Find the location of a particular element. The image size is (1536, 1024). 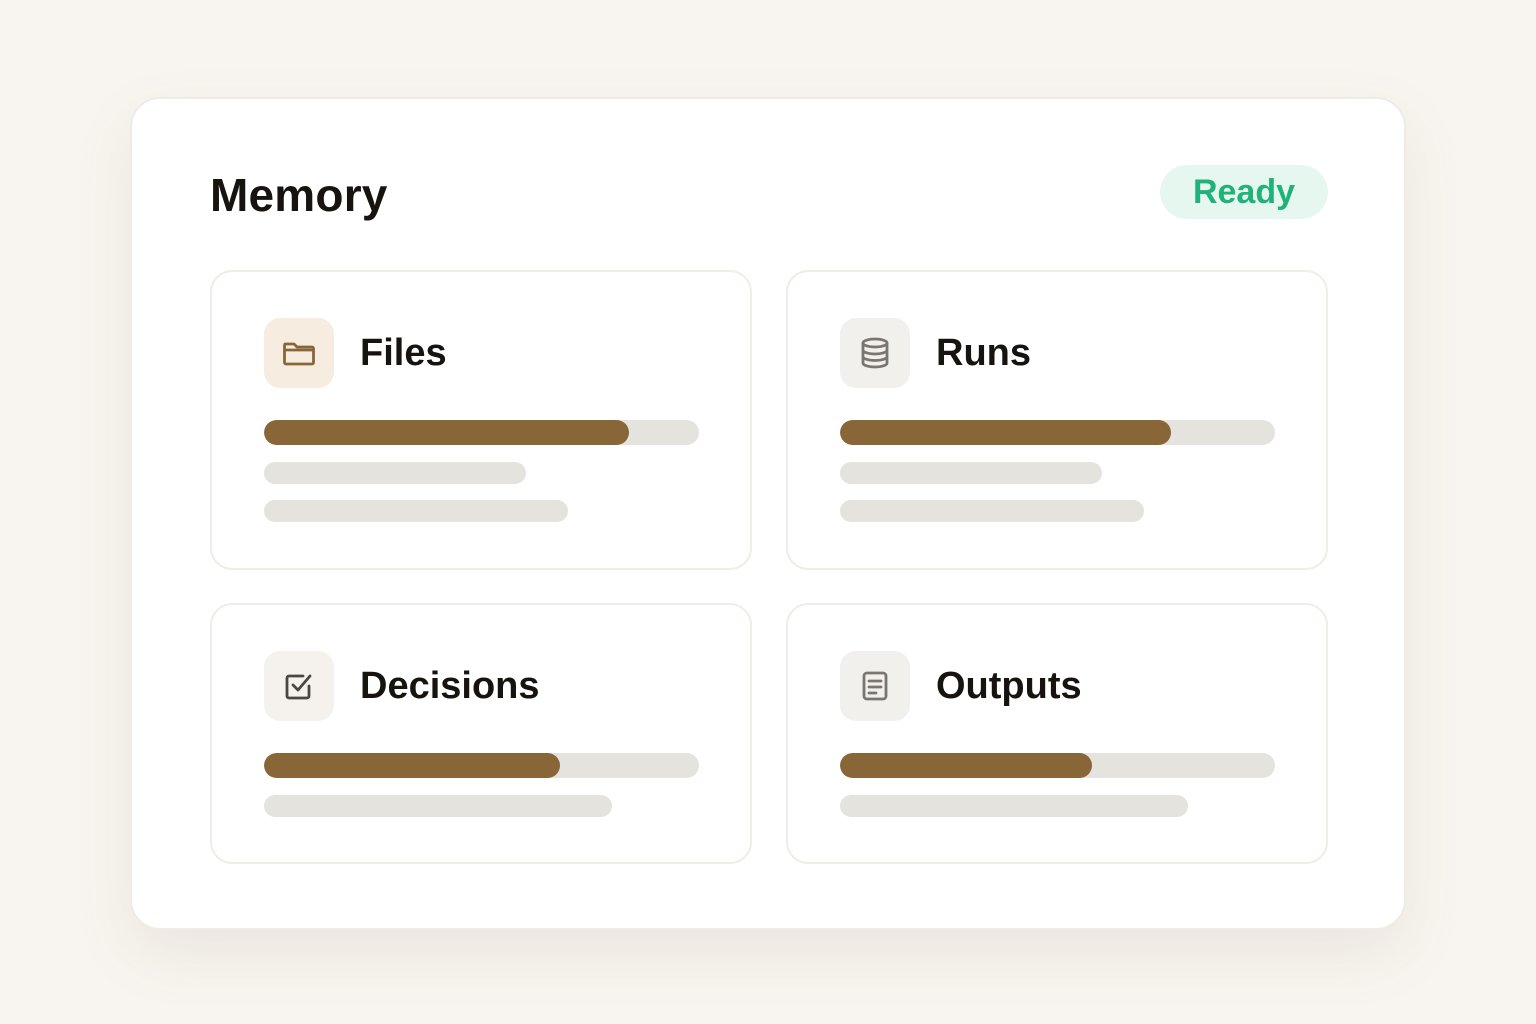

card-decisions: Decisions is located at coordinates (481, 733).